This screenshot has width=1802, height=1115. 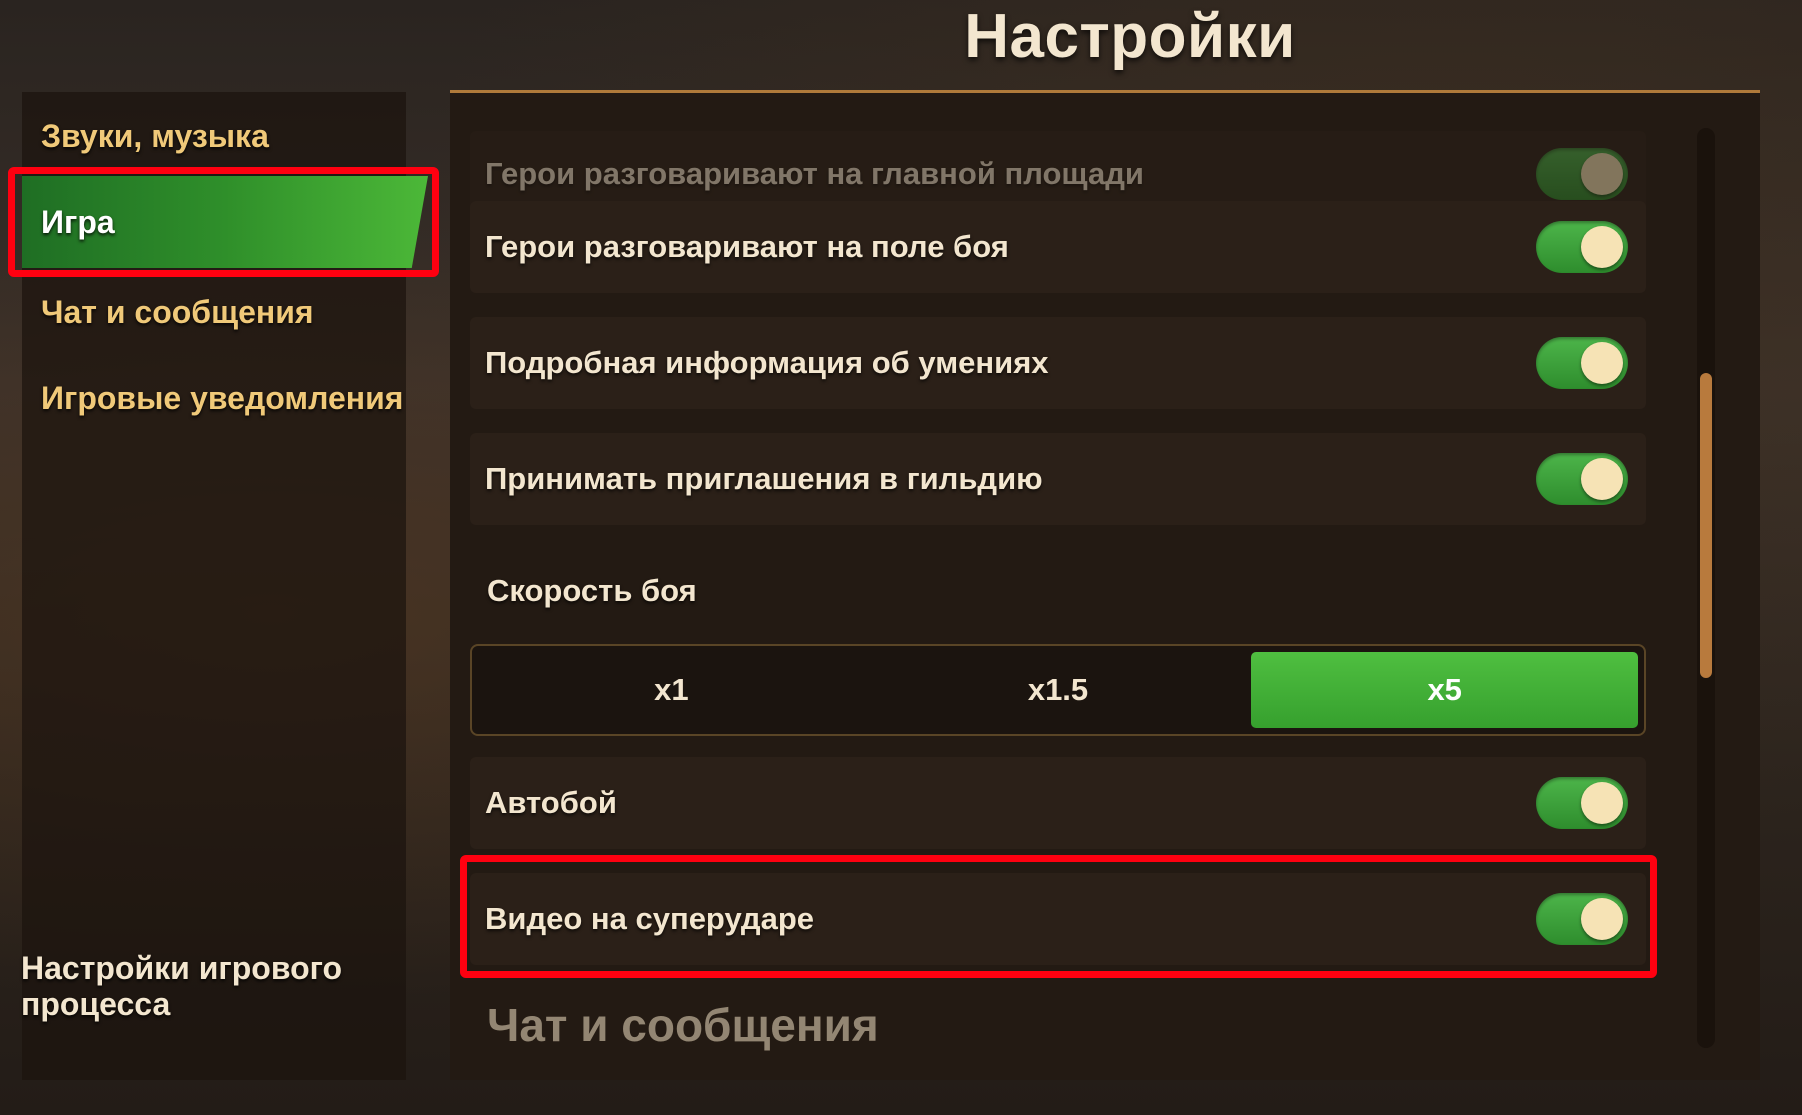 I want to click on setting-row-heroes-talk-battle: Герои разговаривают на поле боя, so click(x=1058, y=247).